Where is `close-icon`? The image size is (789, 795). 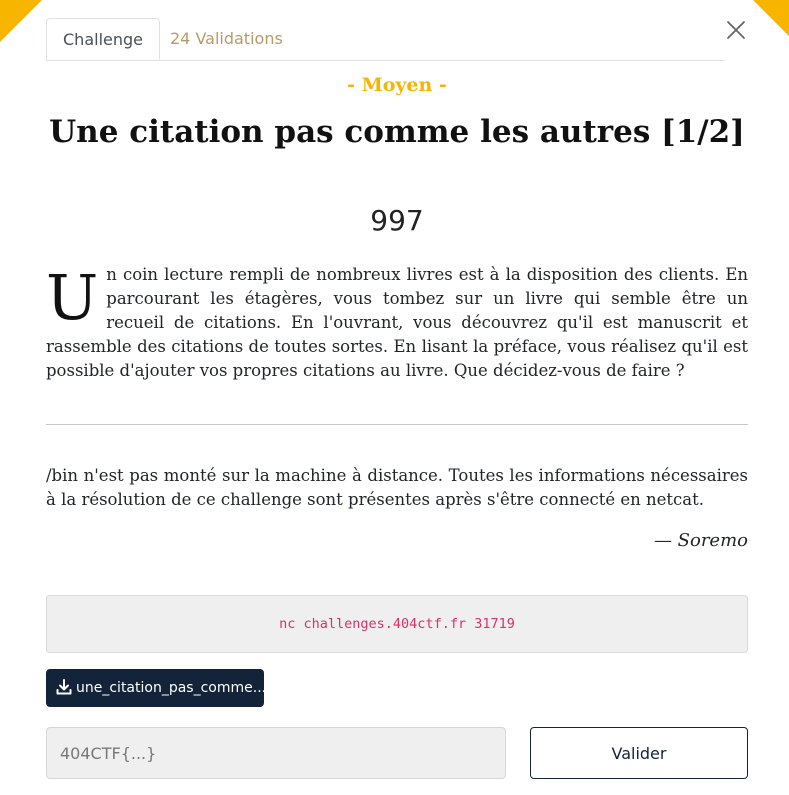
close-icon is located at coordinates (736, 30).